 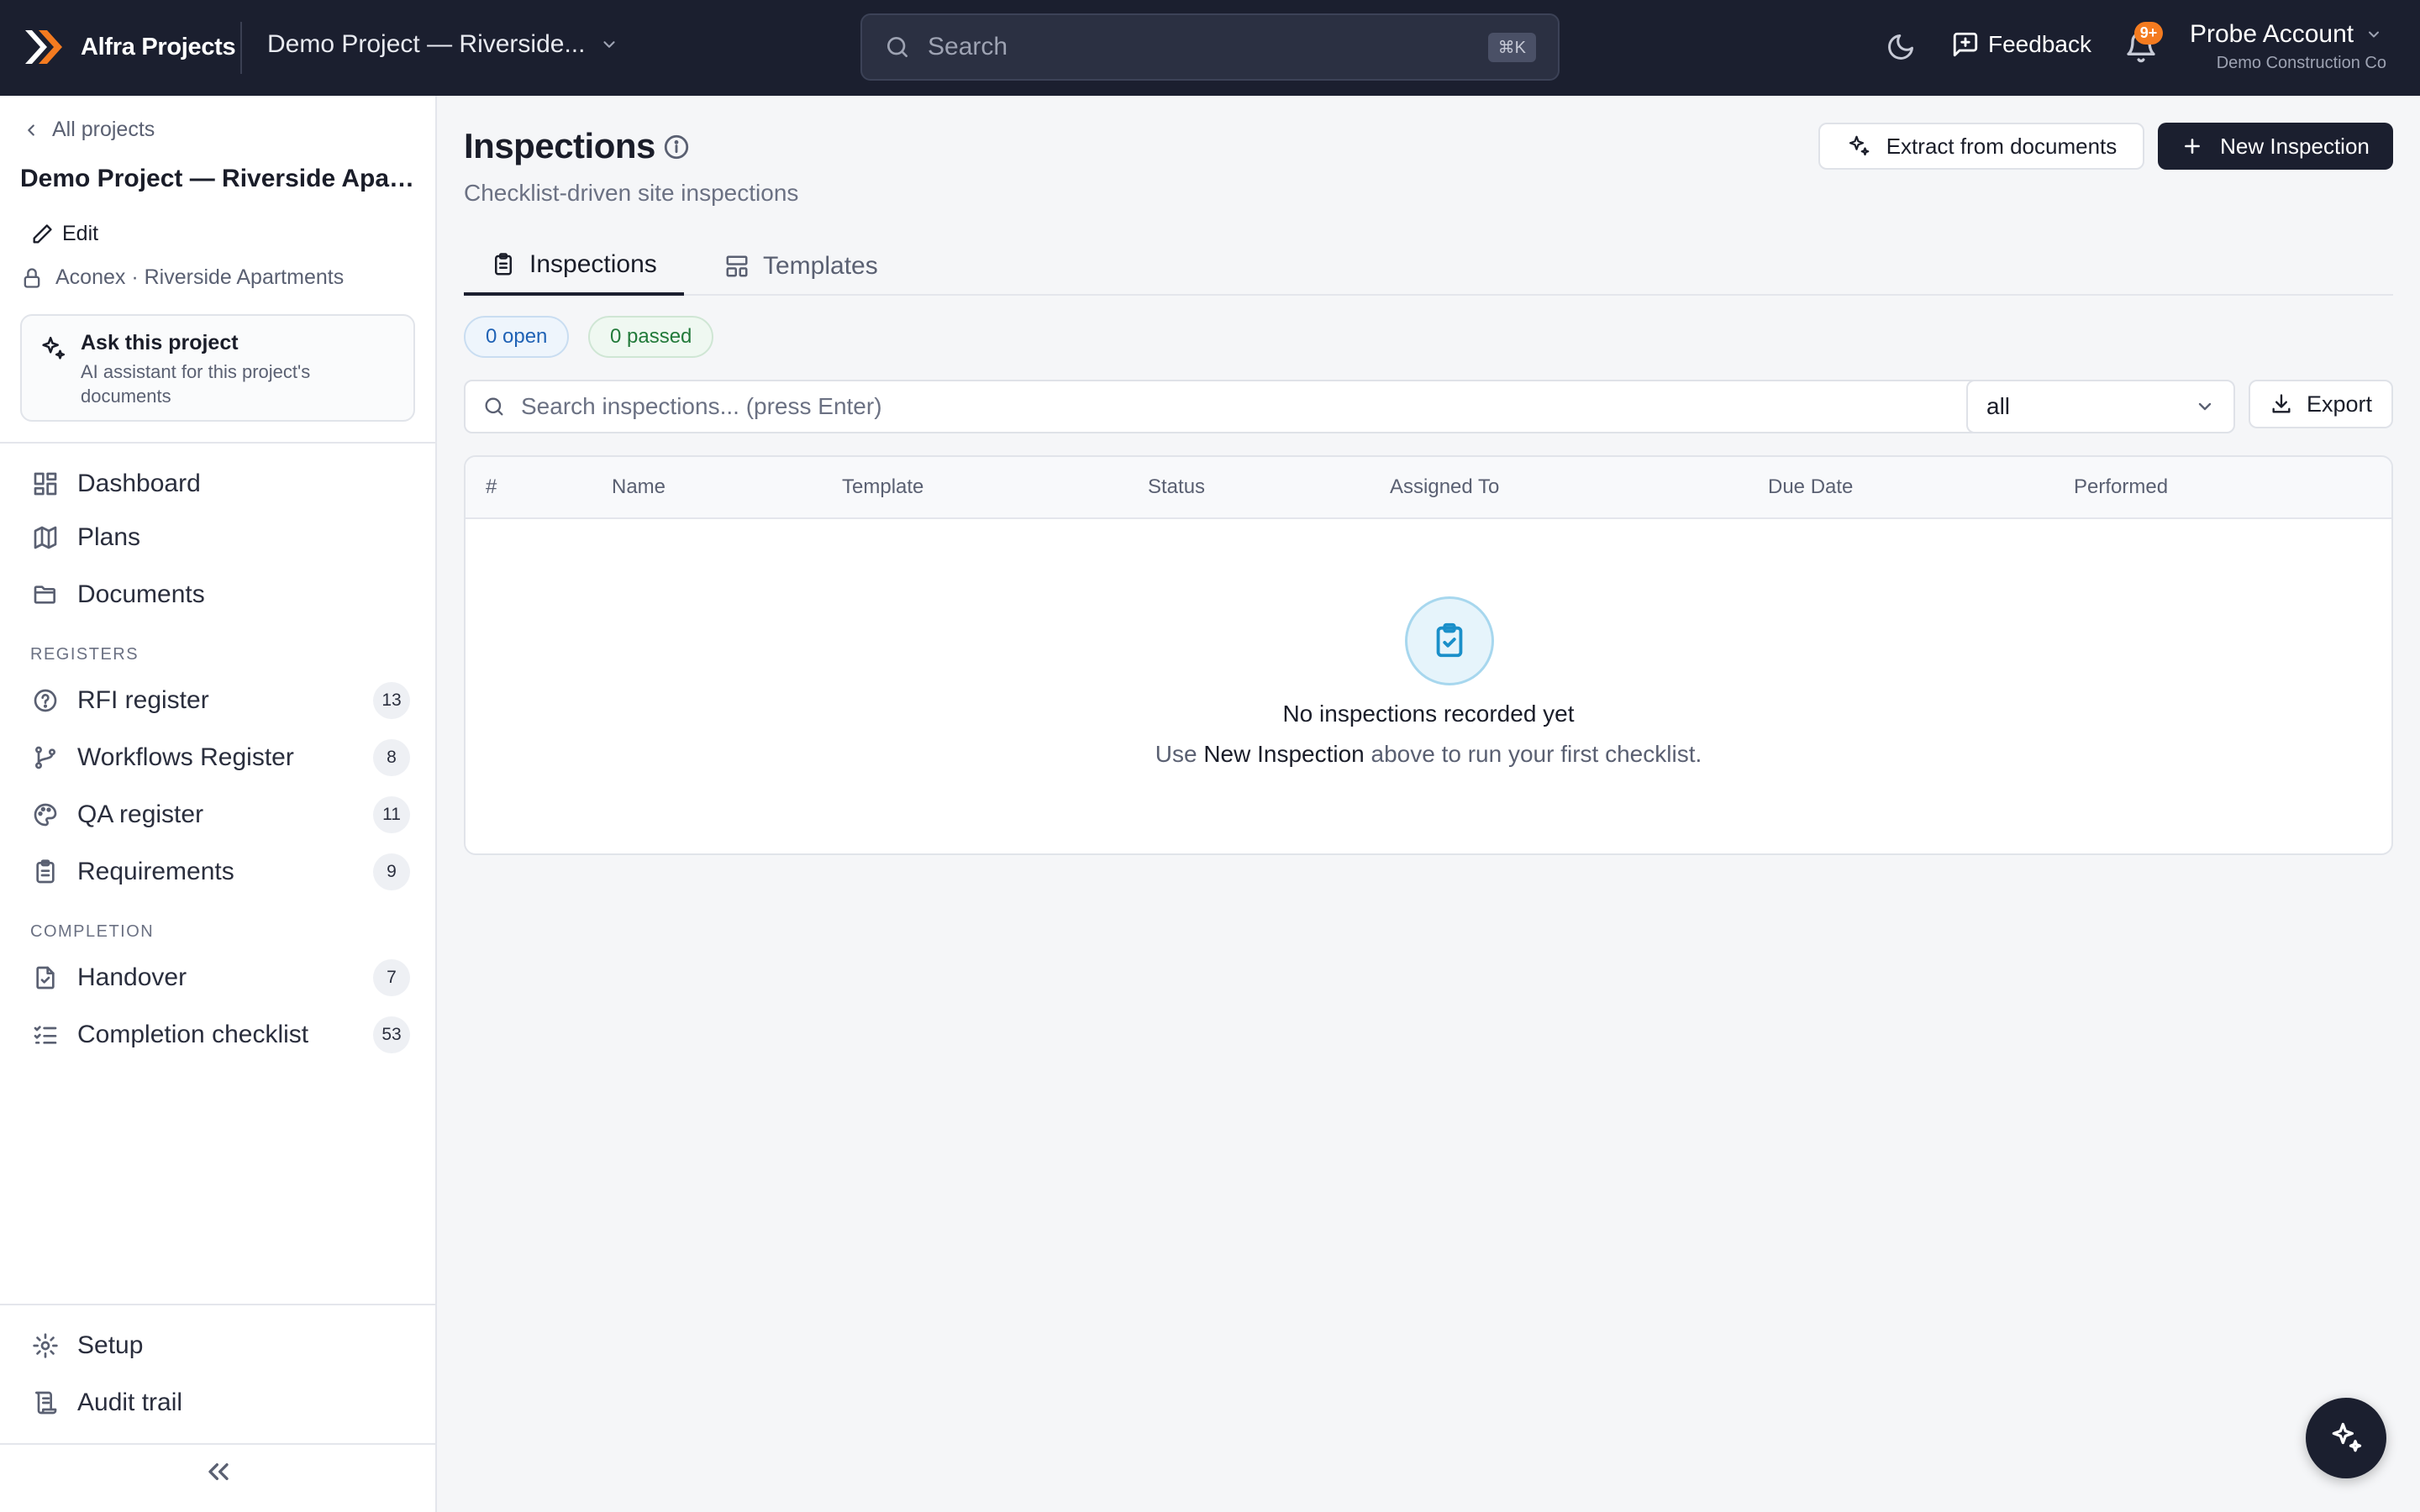 I want to click on page-title: Inspections, so click(x=559, y=145).